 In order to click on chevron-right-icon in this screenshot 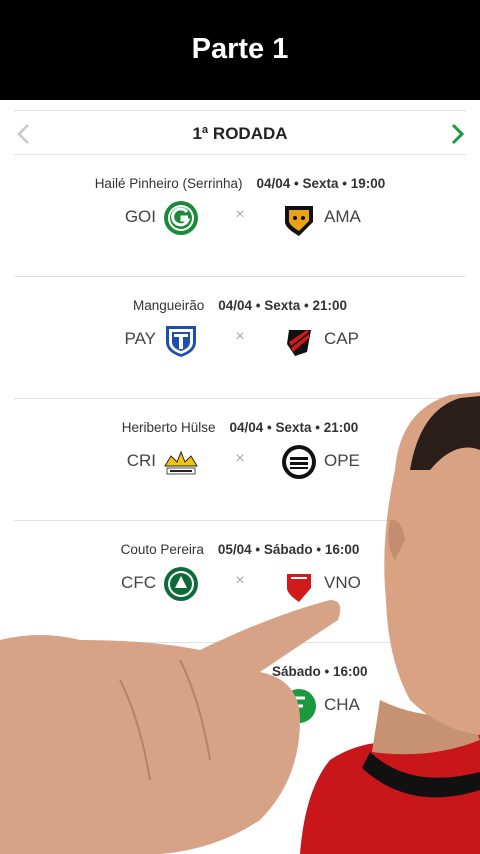, I will do `click(457, 134)`.